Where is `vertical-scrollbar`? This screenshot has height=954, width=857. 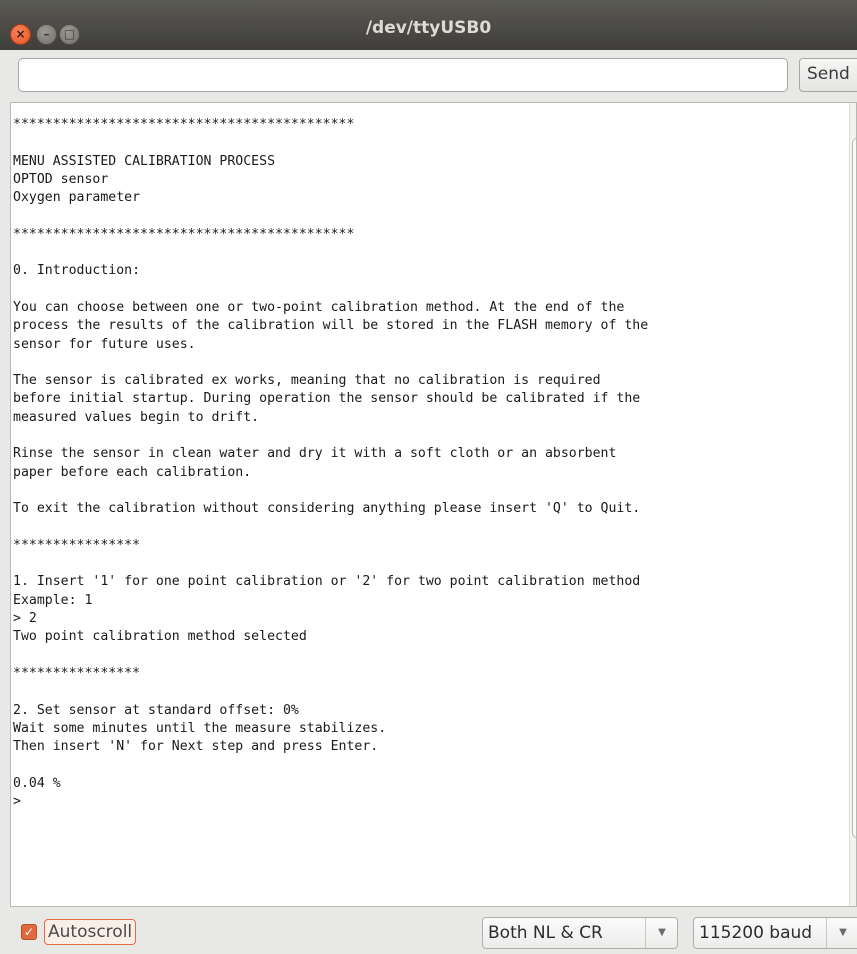 vertical-scrollbar is located at coordinates (852, 504).